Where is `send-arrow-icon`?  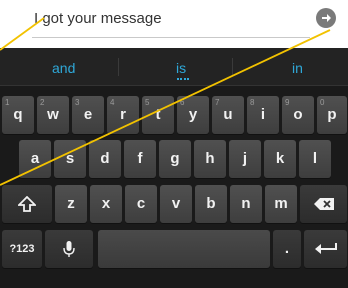 send-arrow-icon is located at coordinates (326, 18).